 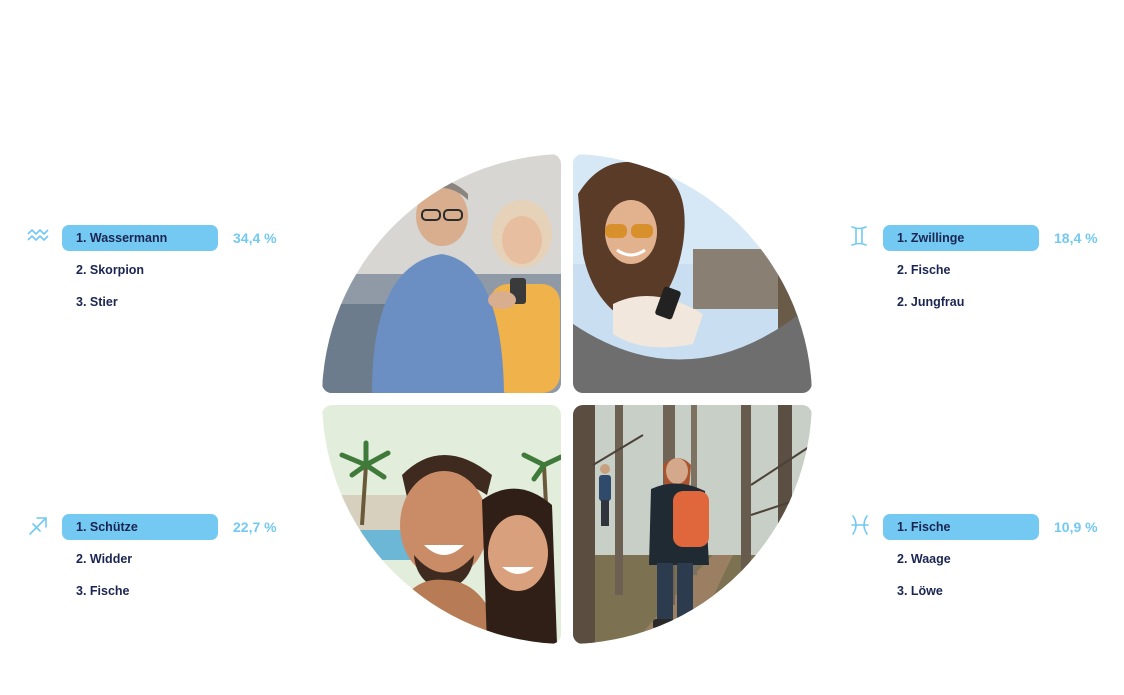 What do you see at coordinates (860, 525) in the screenshot?
I see `pisces-icon` at bounding box center [860, 525].